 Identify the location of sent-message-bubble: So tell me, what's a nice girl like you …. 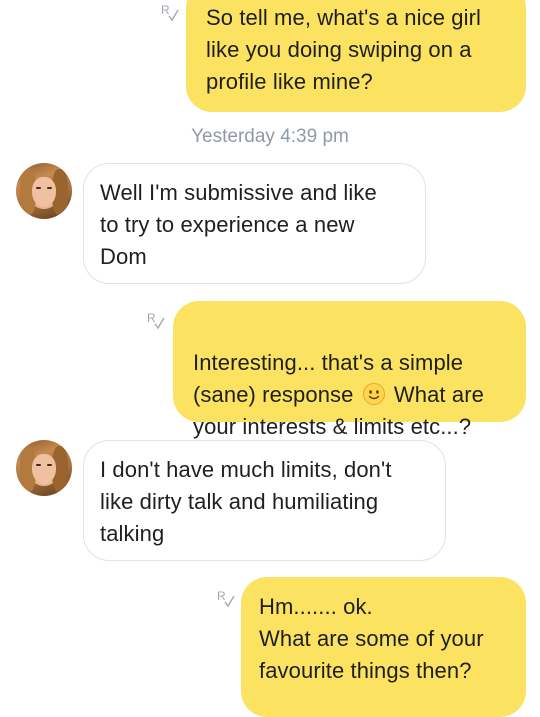
(356, 56).